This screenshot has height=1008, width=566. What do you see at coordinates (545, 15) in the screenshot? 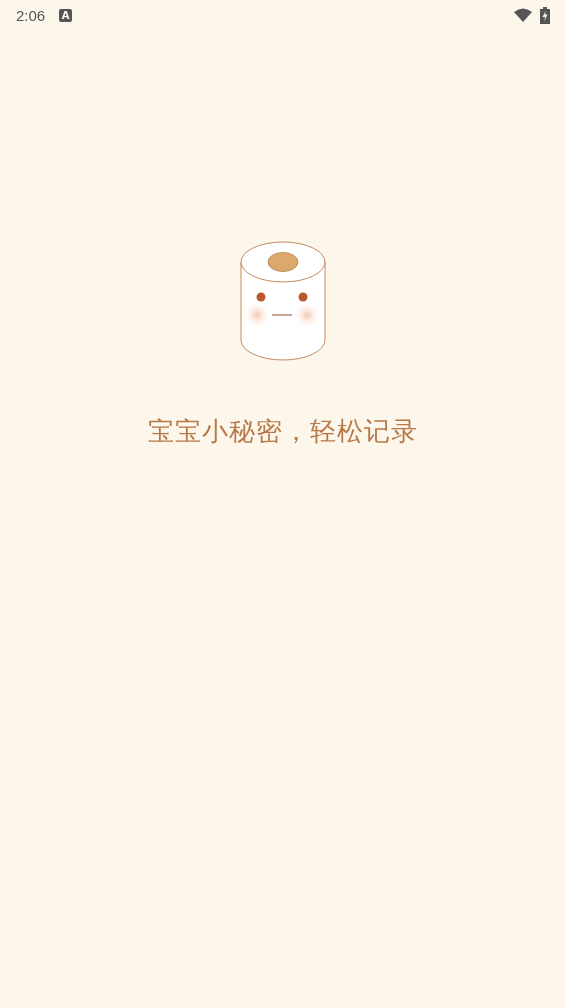
I see `battery-charging-icon` at bounding box center [545, 15].